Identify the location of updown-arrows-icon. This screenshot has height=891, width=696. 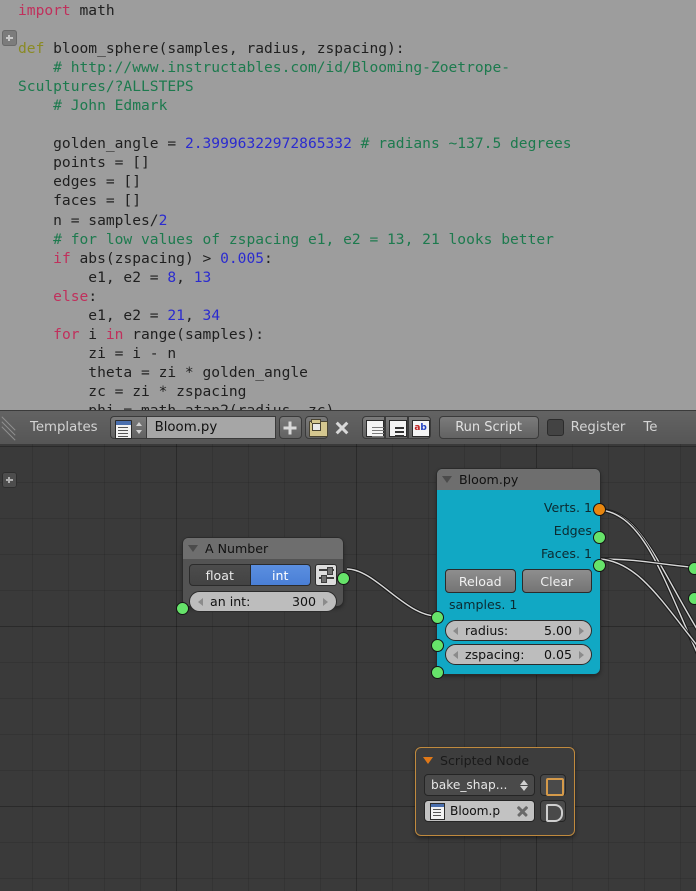
(524, 785).